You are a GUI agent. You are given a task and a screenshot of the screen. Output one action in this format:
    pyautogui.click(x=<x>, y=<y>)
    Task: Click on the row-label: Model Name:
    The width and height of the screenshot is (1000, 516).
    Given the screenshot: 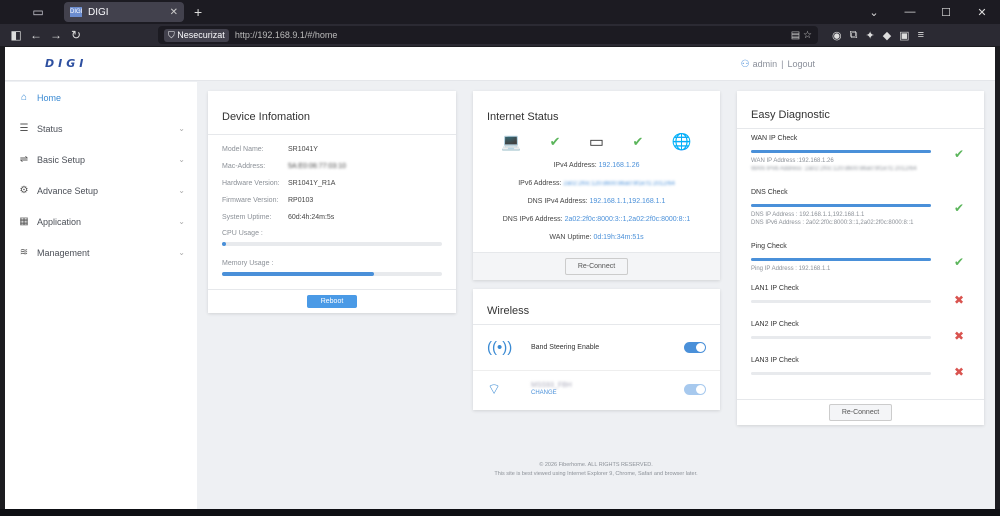 What is the action you would take?
    pyautogui.click(x=243, y=149)
    